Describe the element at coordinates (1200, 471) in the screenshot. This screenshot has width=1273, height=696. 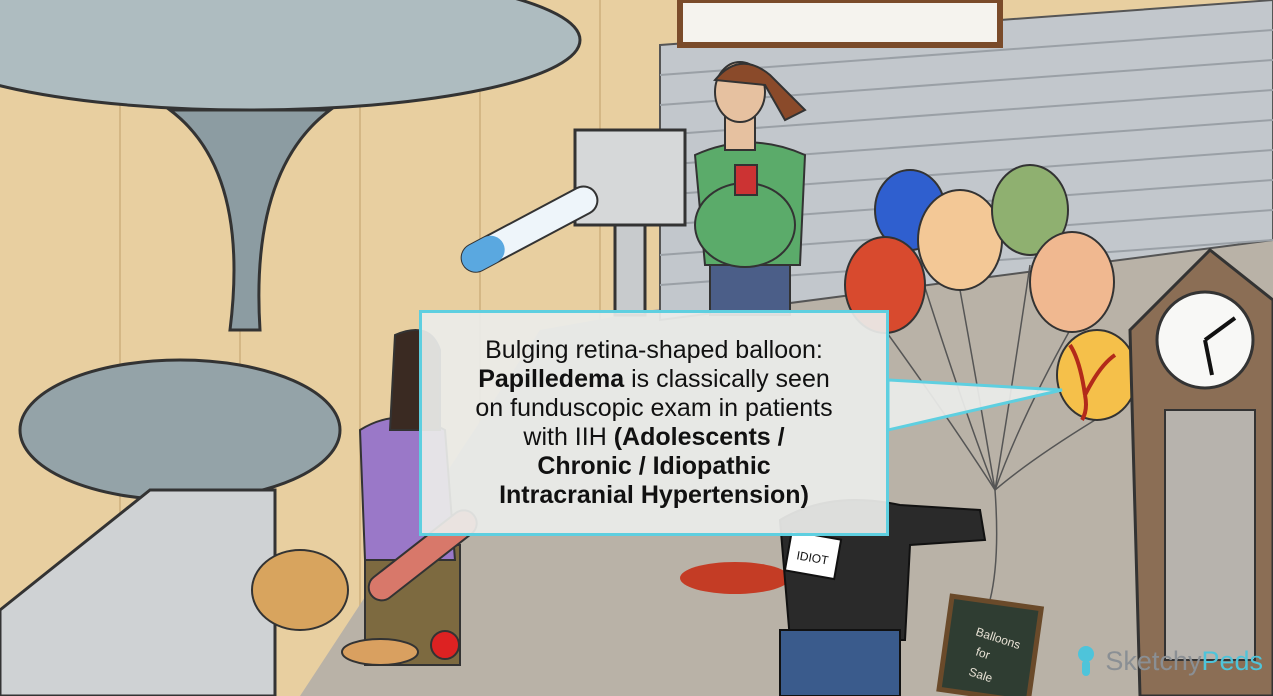
I see `grandfather-clock` at that location.